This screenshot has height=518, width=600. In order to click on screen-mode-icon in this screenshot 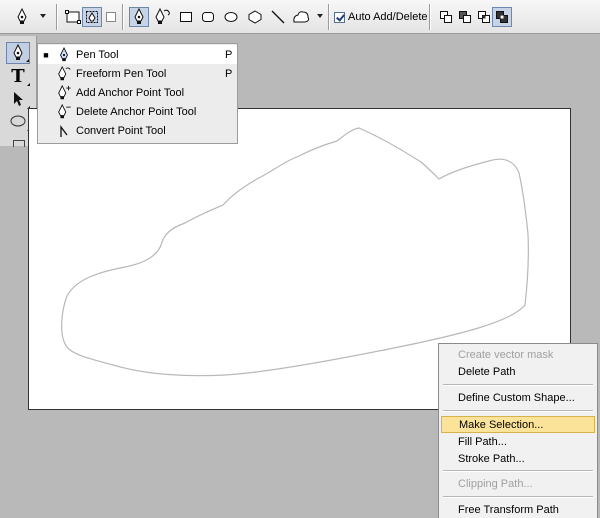, I will do `click(19, 143)`.